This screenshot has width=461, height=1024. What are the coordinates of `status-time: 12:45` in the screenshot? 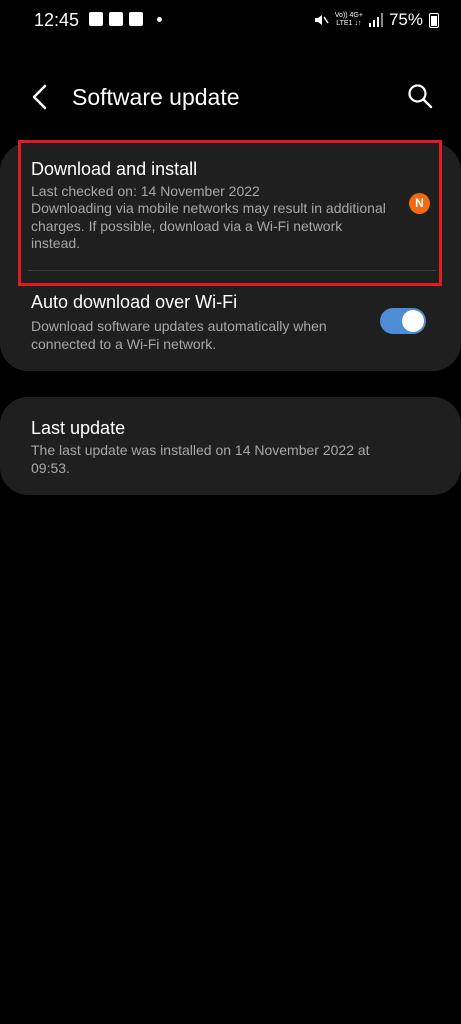 It's located at (57, 20).